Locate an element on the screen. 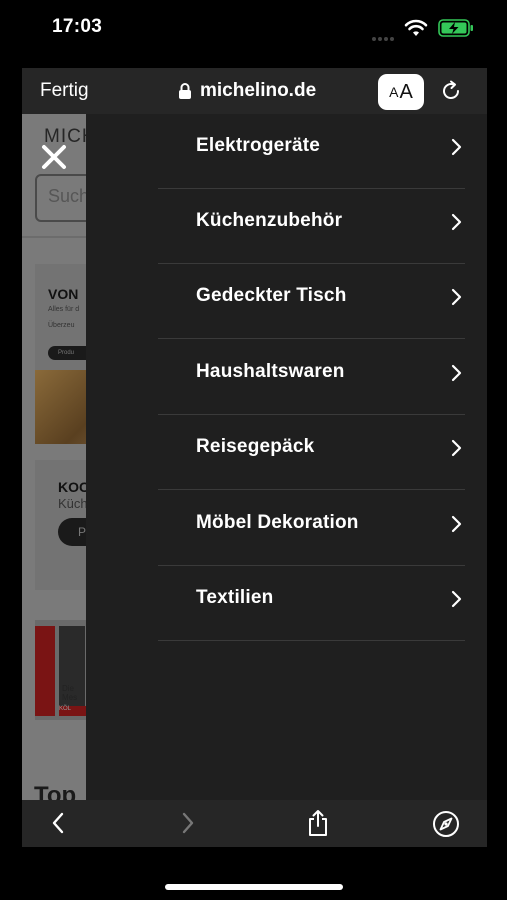  browser-top-bar: Fertig michelino.de AA is located at coordinates (254, 91).